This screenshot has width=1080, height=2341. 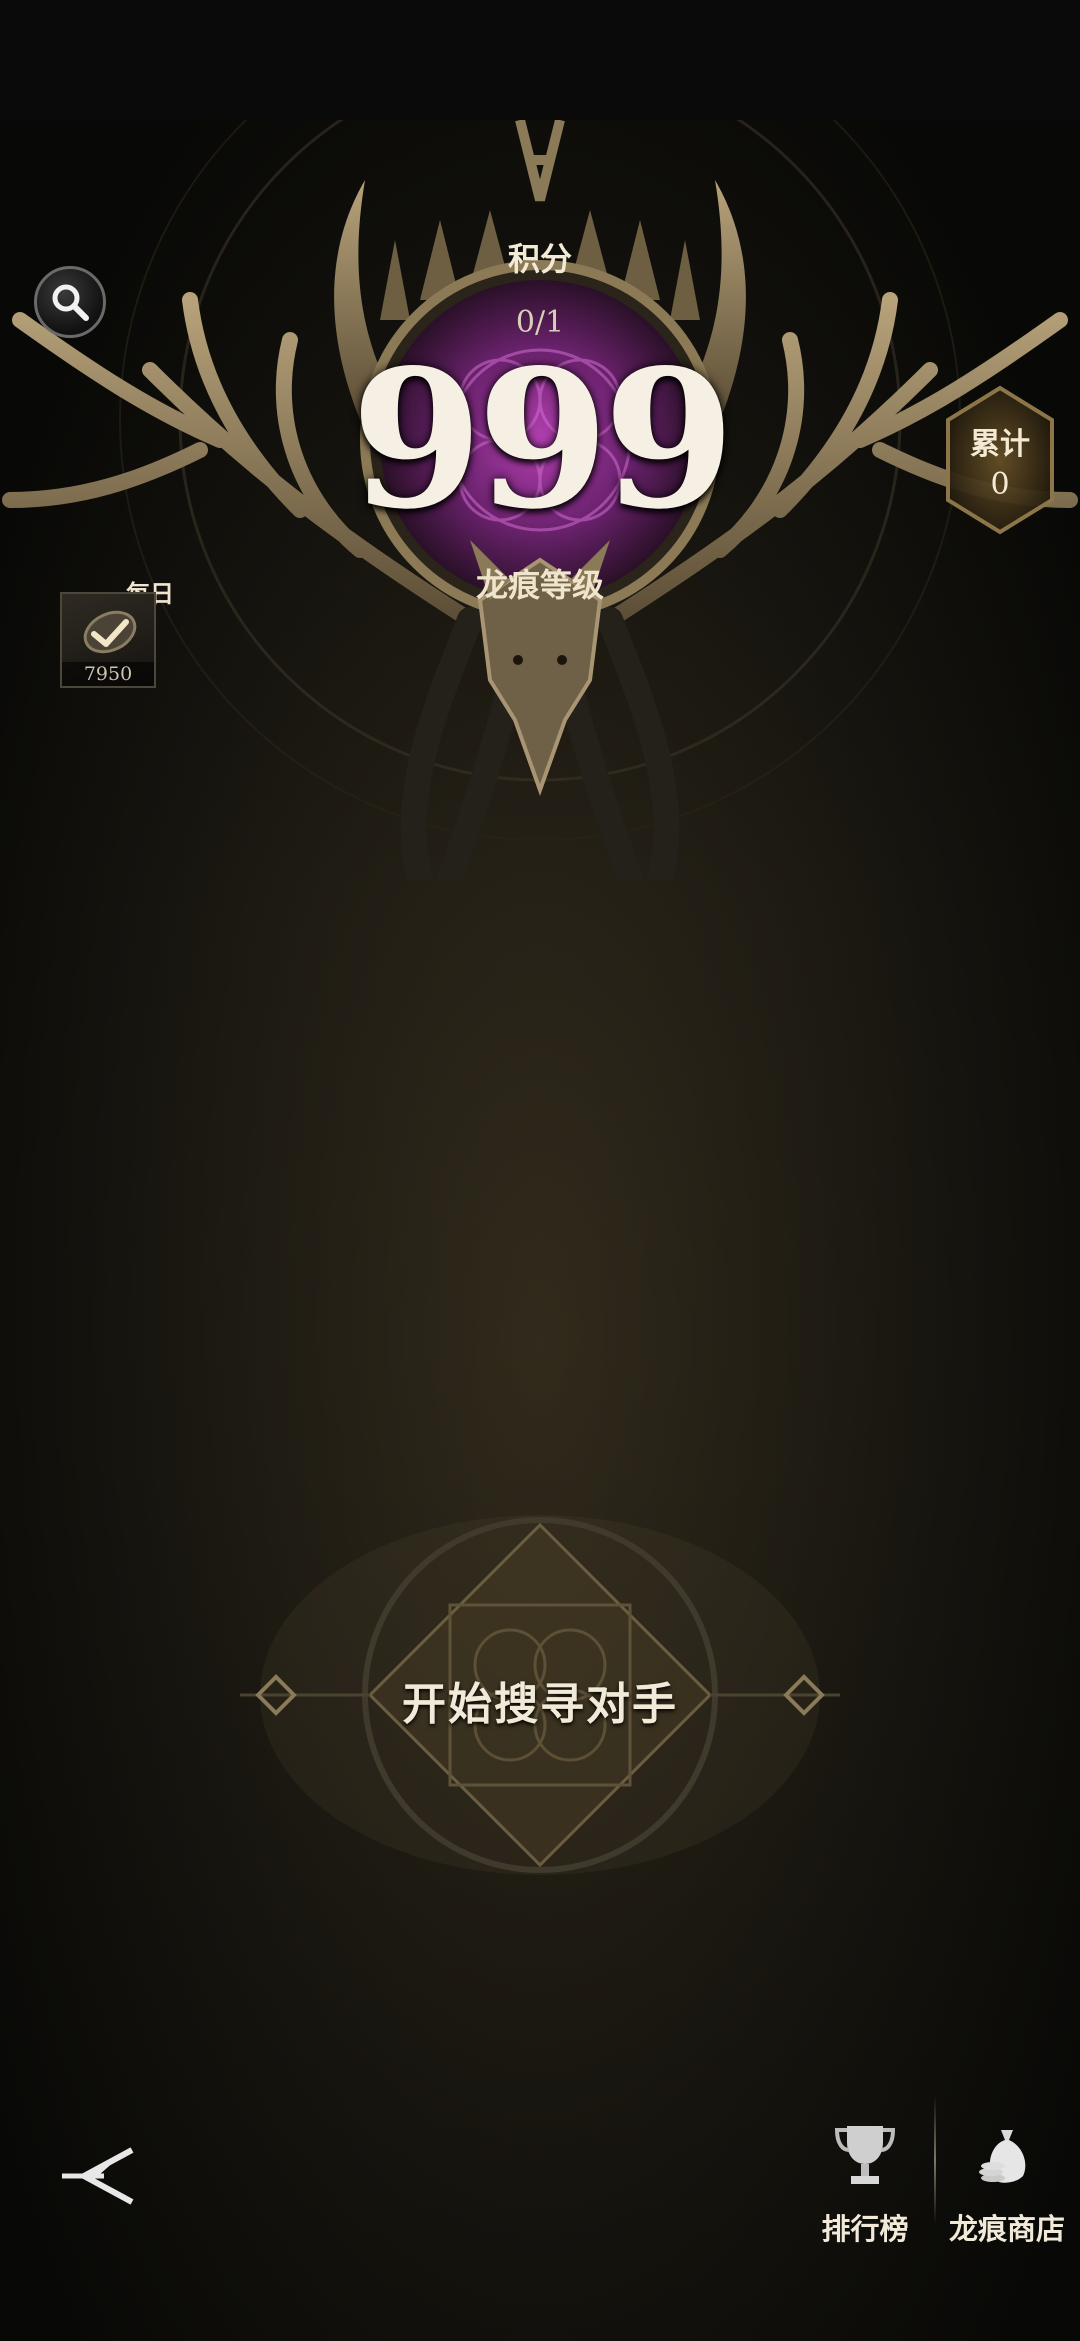 I want to click on back-icon, so click(x=98, y=2176).